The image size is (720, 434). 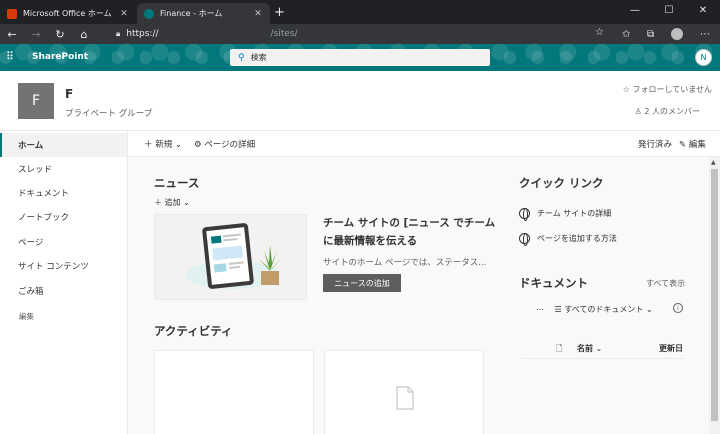 What do you see at coordinates (684, 145) in the screenshot?
I see `pencil-icon: ✎` at bounding box center [684, 145].